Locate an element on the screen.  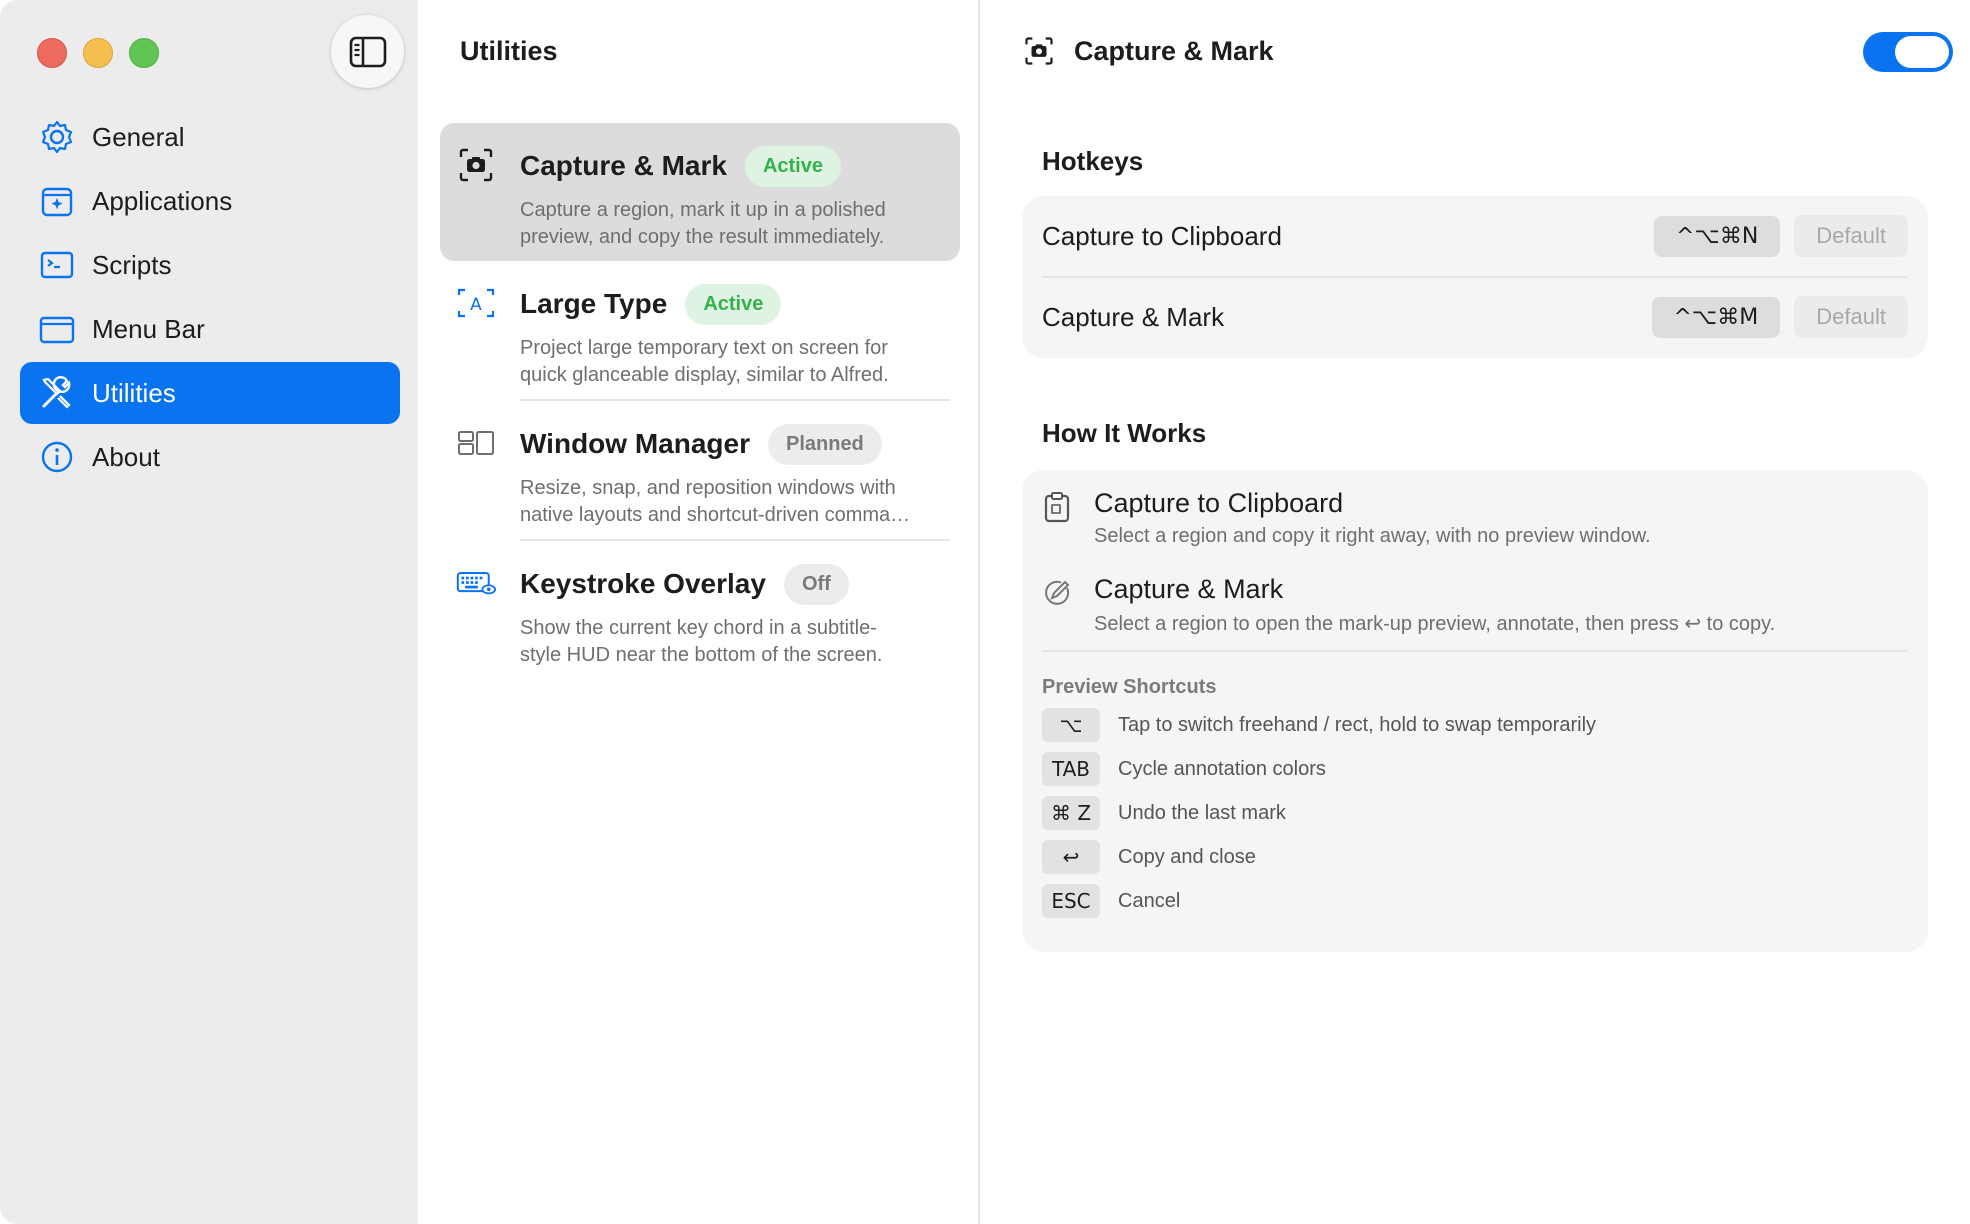
sidebar-icon is located at coordinates (367, 51).